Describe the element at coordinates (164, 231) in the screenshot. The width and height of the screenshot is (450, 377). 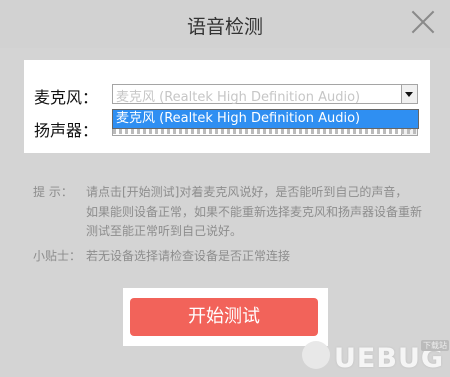
I see `tip-text-line3: 测试至能正常听到自己说好。` at that location.